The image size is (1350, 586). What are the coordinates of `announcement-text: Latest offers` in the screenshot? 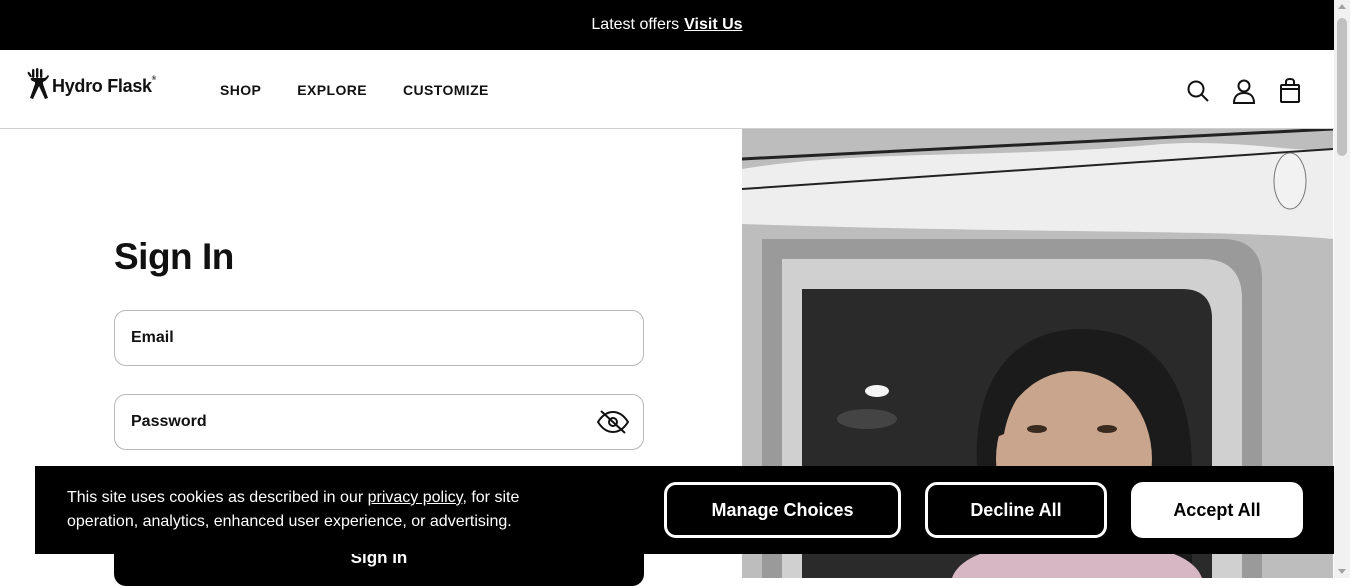 It's located at (635, 24).